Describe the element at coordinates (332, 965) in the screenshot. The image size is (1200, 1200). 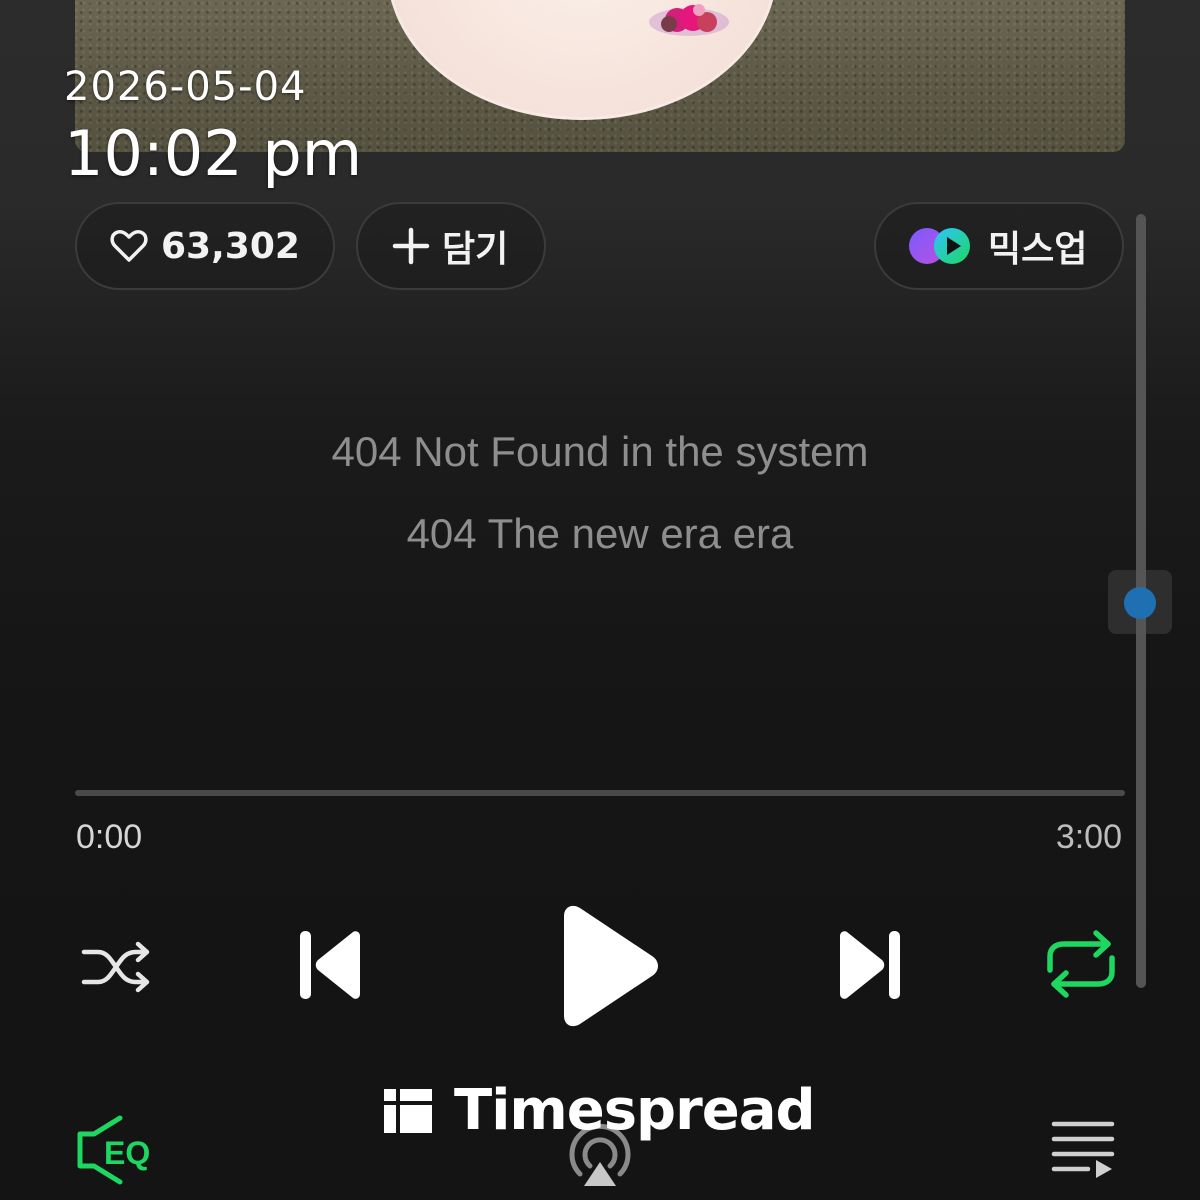
I see `previous-icon` at that location.